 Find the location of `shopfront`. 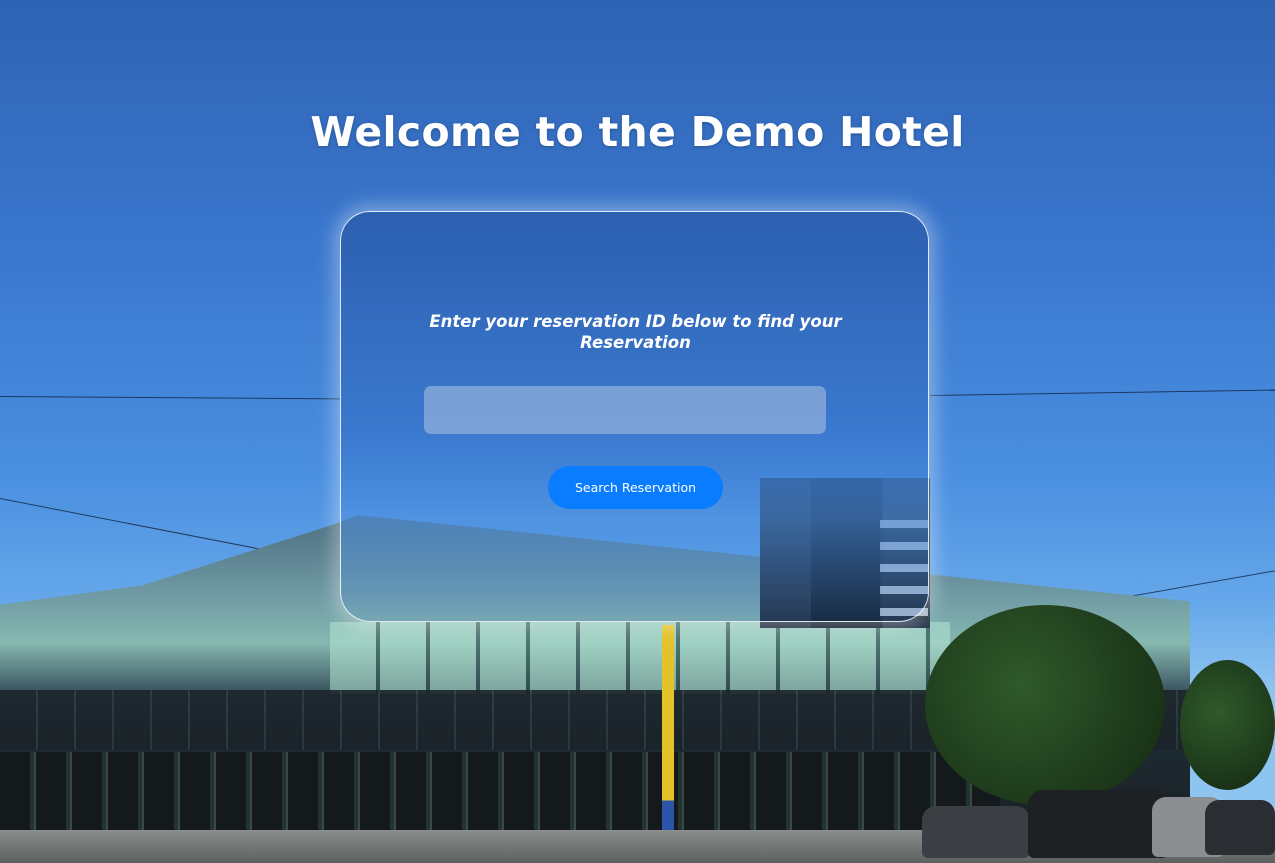

shopfront is located at coordinates (500, 792).